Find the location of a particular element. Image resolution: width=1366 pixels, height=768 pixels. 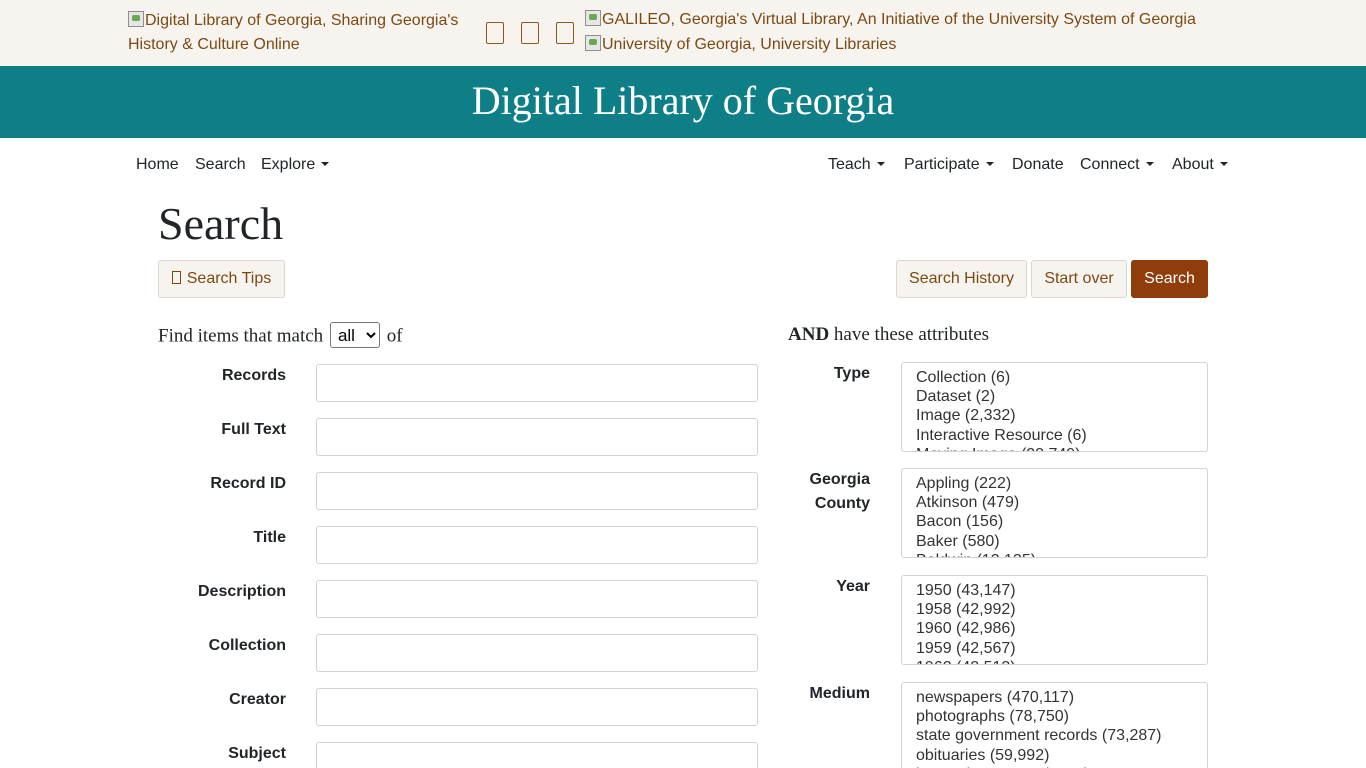

facet-option: 1958 (42,992) is located at coordinates (1061, 609).